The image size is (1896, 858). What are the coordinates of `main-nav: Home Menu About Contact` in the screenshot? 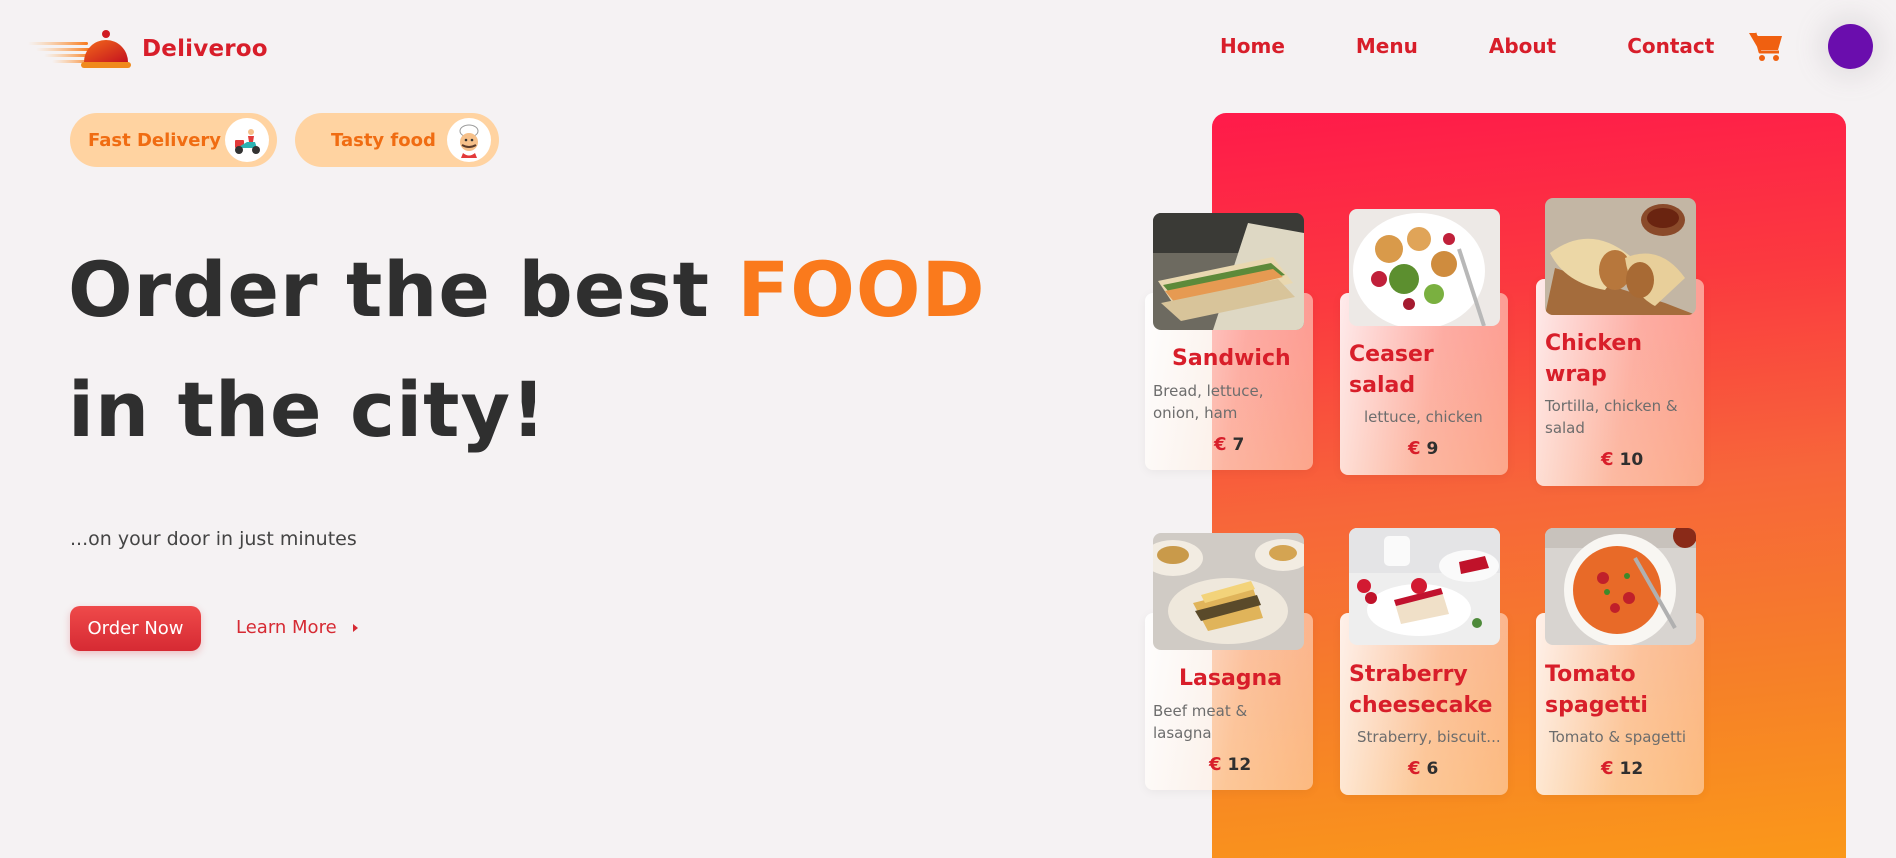 It's located at (1467, 46).